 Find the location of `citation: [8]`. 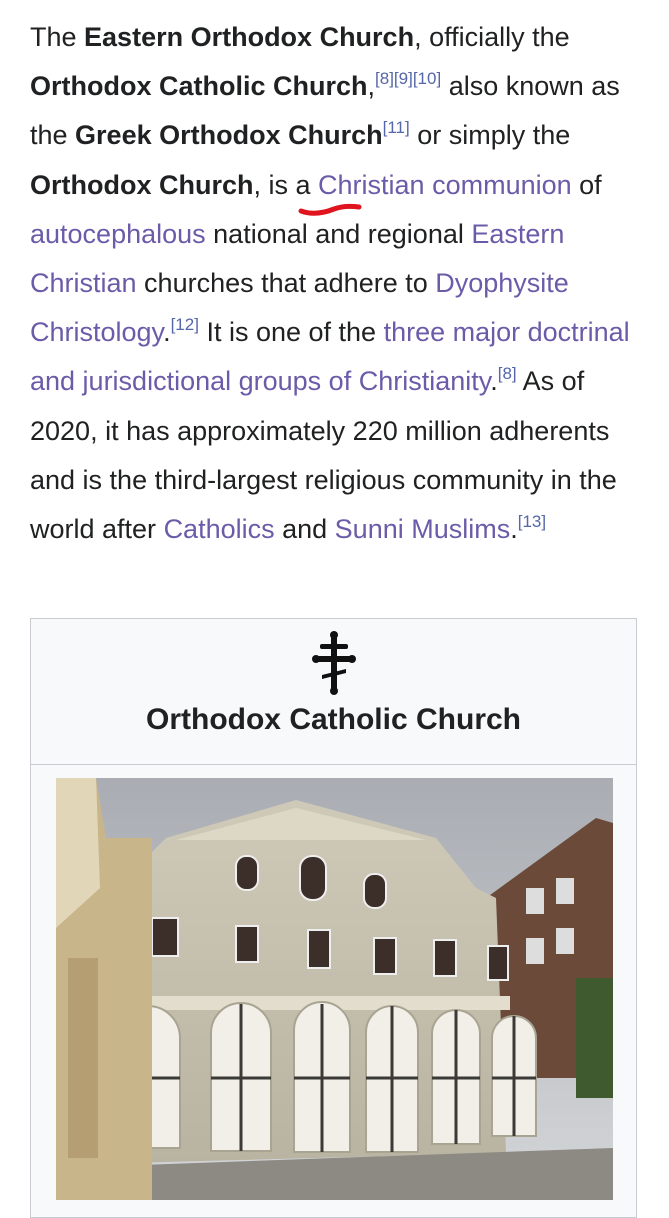

citation: [8] is located at coordinates (507, 373).